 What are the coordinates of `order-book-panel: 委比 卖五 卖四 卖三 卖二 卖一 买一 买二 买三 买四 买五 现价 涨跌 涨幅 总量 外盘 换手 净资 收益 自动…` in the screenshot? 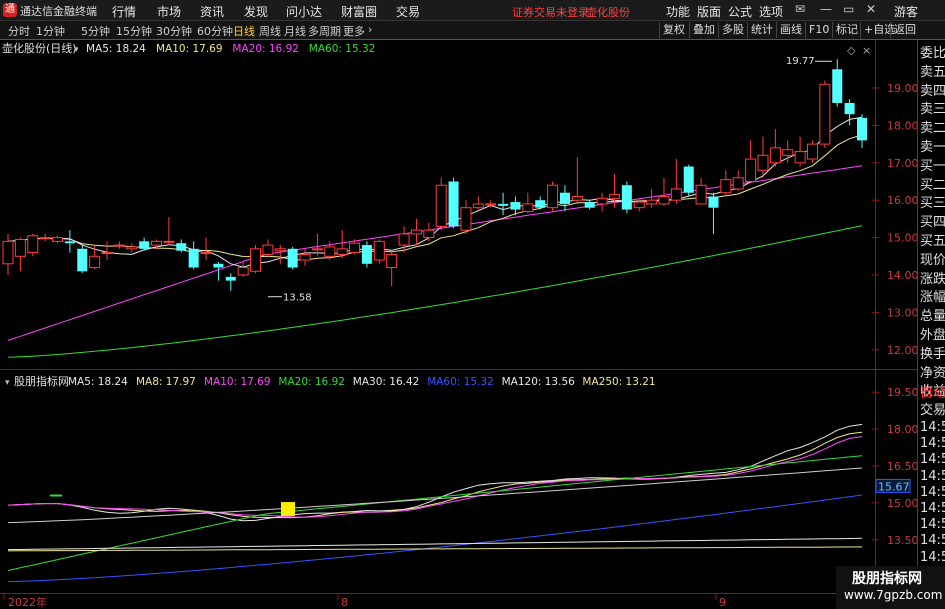 It's located at (931, 324).